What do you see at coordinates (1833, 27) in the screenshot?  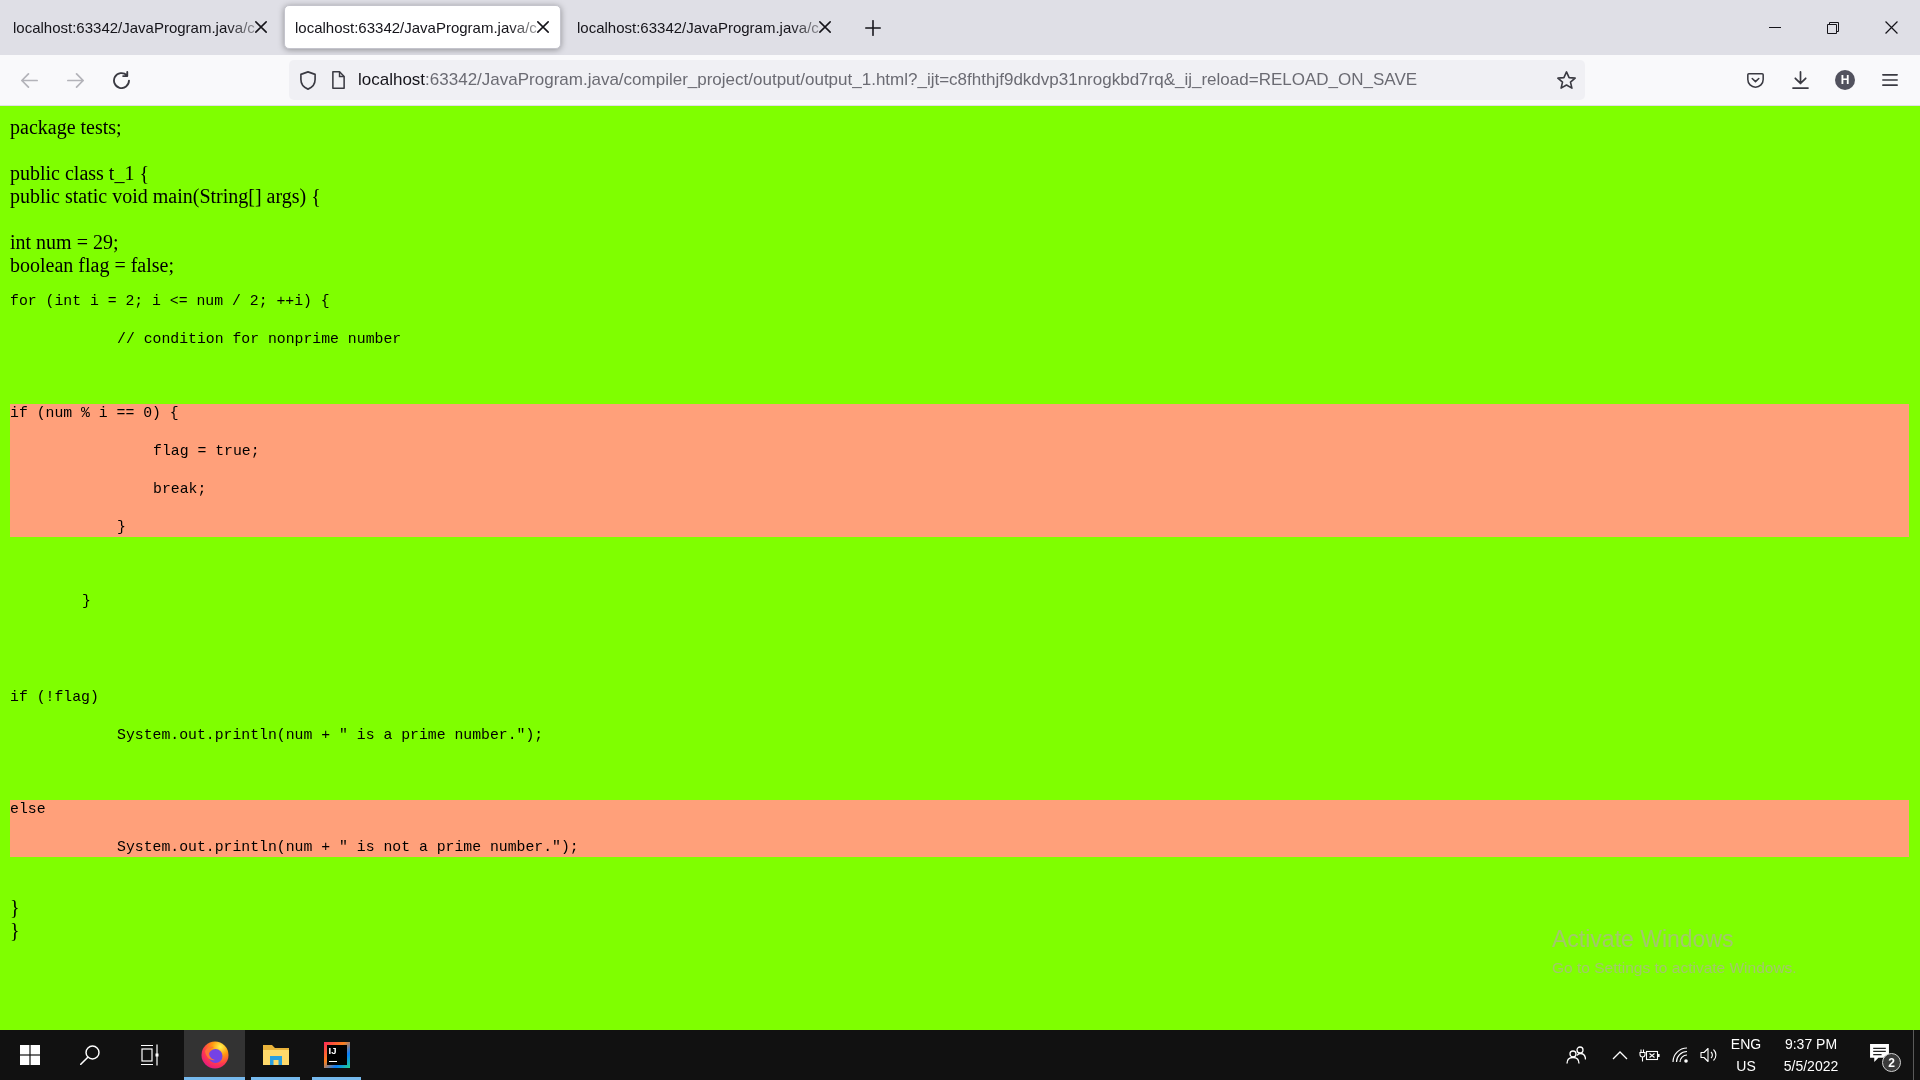 I see `restore-icon` at bounding box center [1833, 27].